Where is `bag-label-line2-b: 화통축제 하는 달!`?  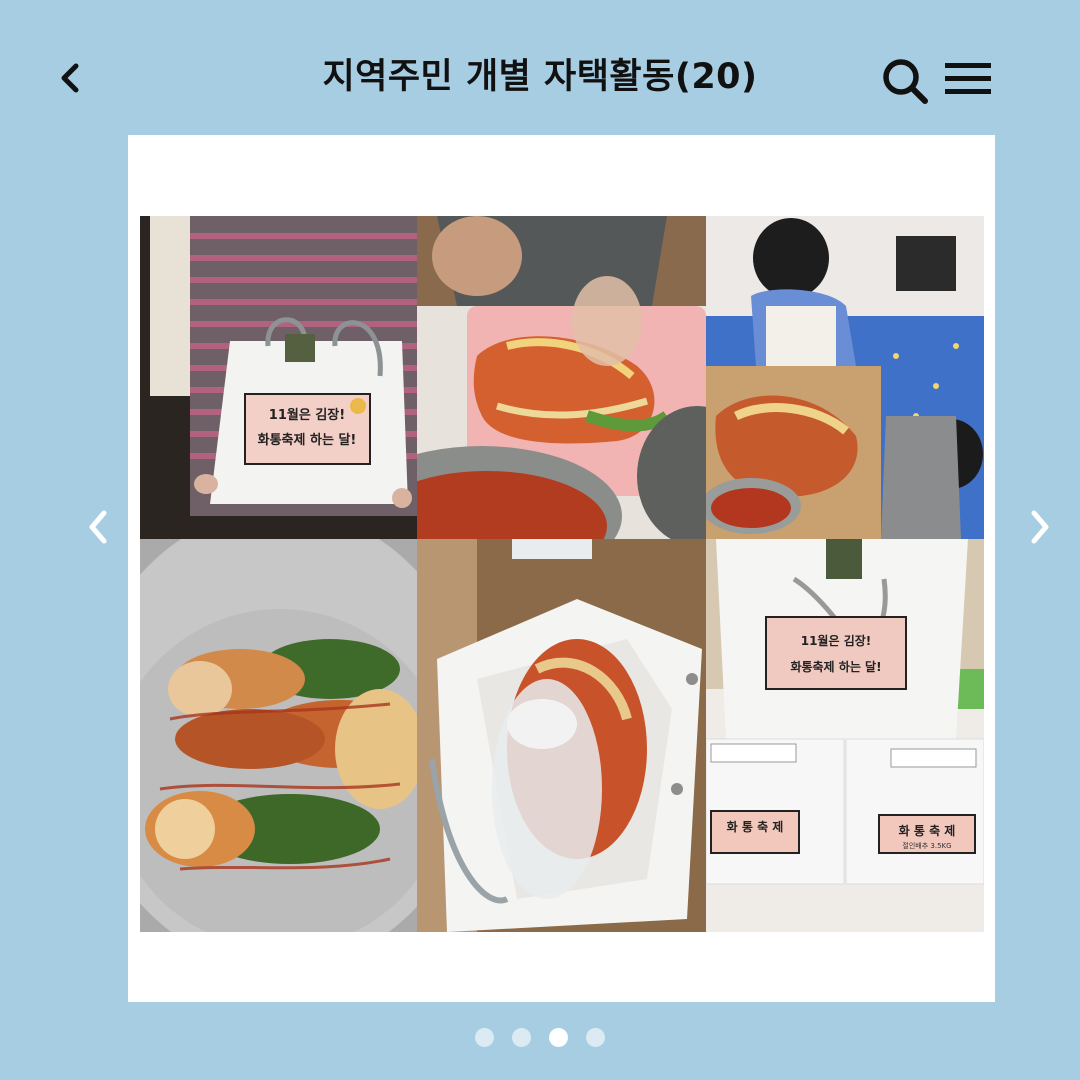 bag-label-line2-b: 화통축제 하는 달! is located at coordinates (835, 666).